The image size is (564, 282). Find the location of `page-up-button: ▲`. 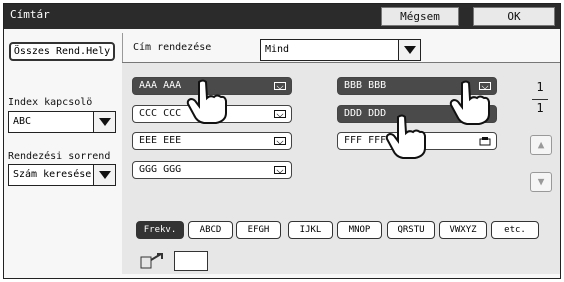

page-up-button: ▲ is located at coordinates (541, 145).